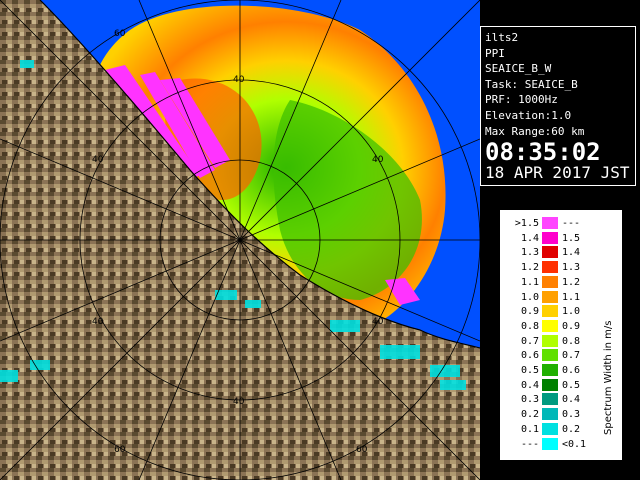 The image size is (640, 480). Describe the element at coordinates (571, 238) in the screenshot. I see `legend-upper-value: 1.5` at that location.